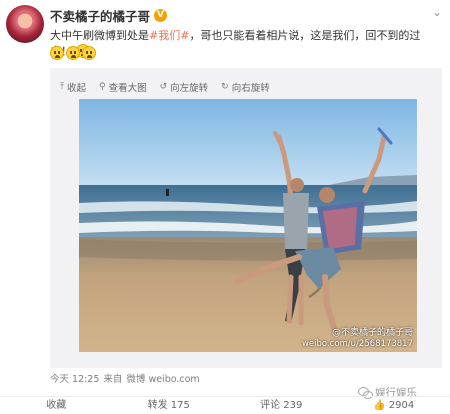  I want to click on action-bar: 收藏 转发 175 评论 239 👍 2904, so click(225, 405).